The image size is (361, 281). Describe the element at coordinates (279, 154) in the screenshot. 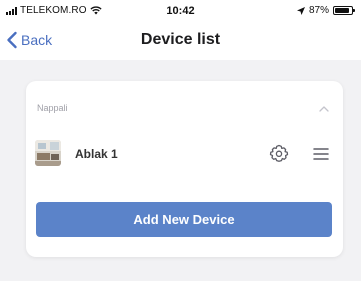

I see `gear-icon` at that location.